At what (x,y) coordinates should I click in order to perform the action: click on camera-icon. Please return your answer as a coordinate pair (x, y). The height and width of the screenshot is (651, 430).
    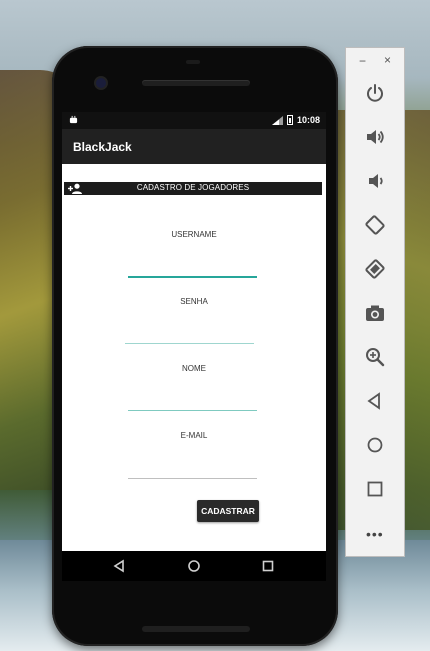
    Looking at the image, I should click on (375, 313).